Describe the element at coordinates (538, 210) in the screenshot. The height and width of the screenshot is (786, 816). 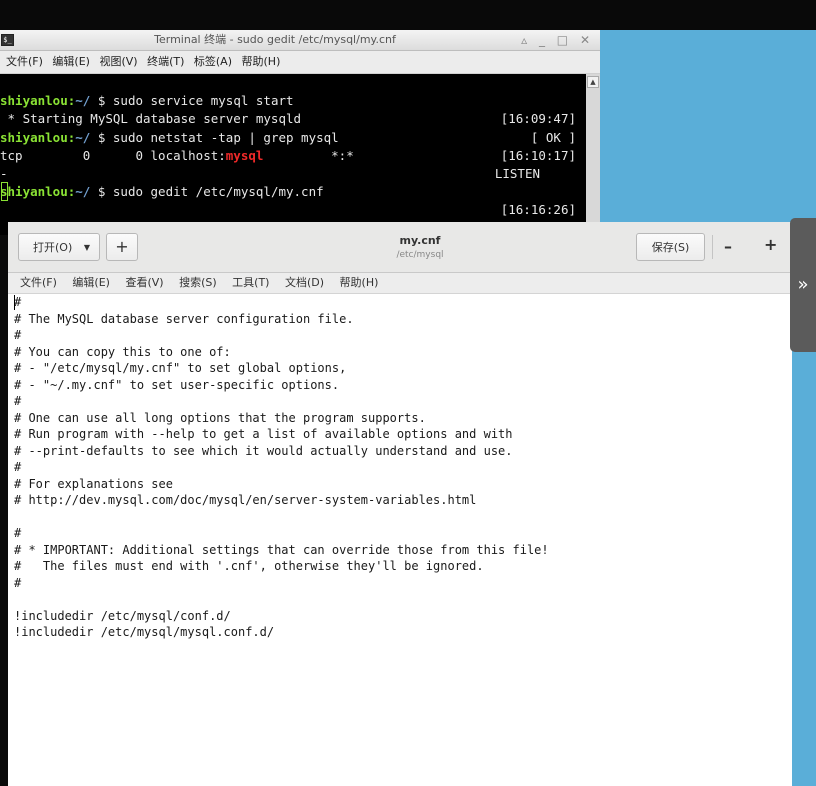
I see `timestamp: [16:16:26]` at that location.